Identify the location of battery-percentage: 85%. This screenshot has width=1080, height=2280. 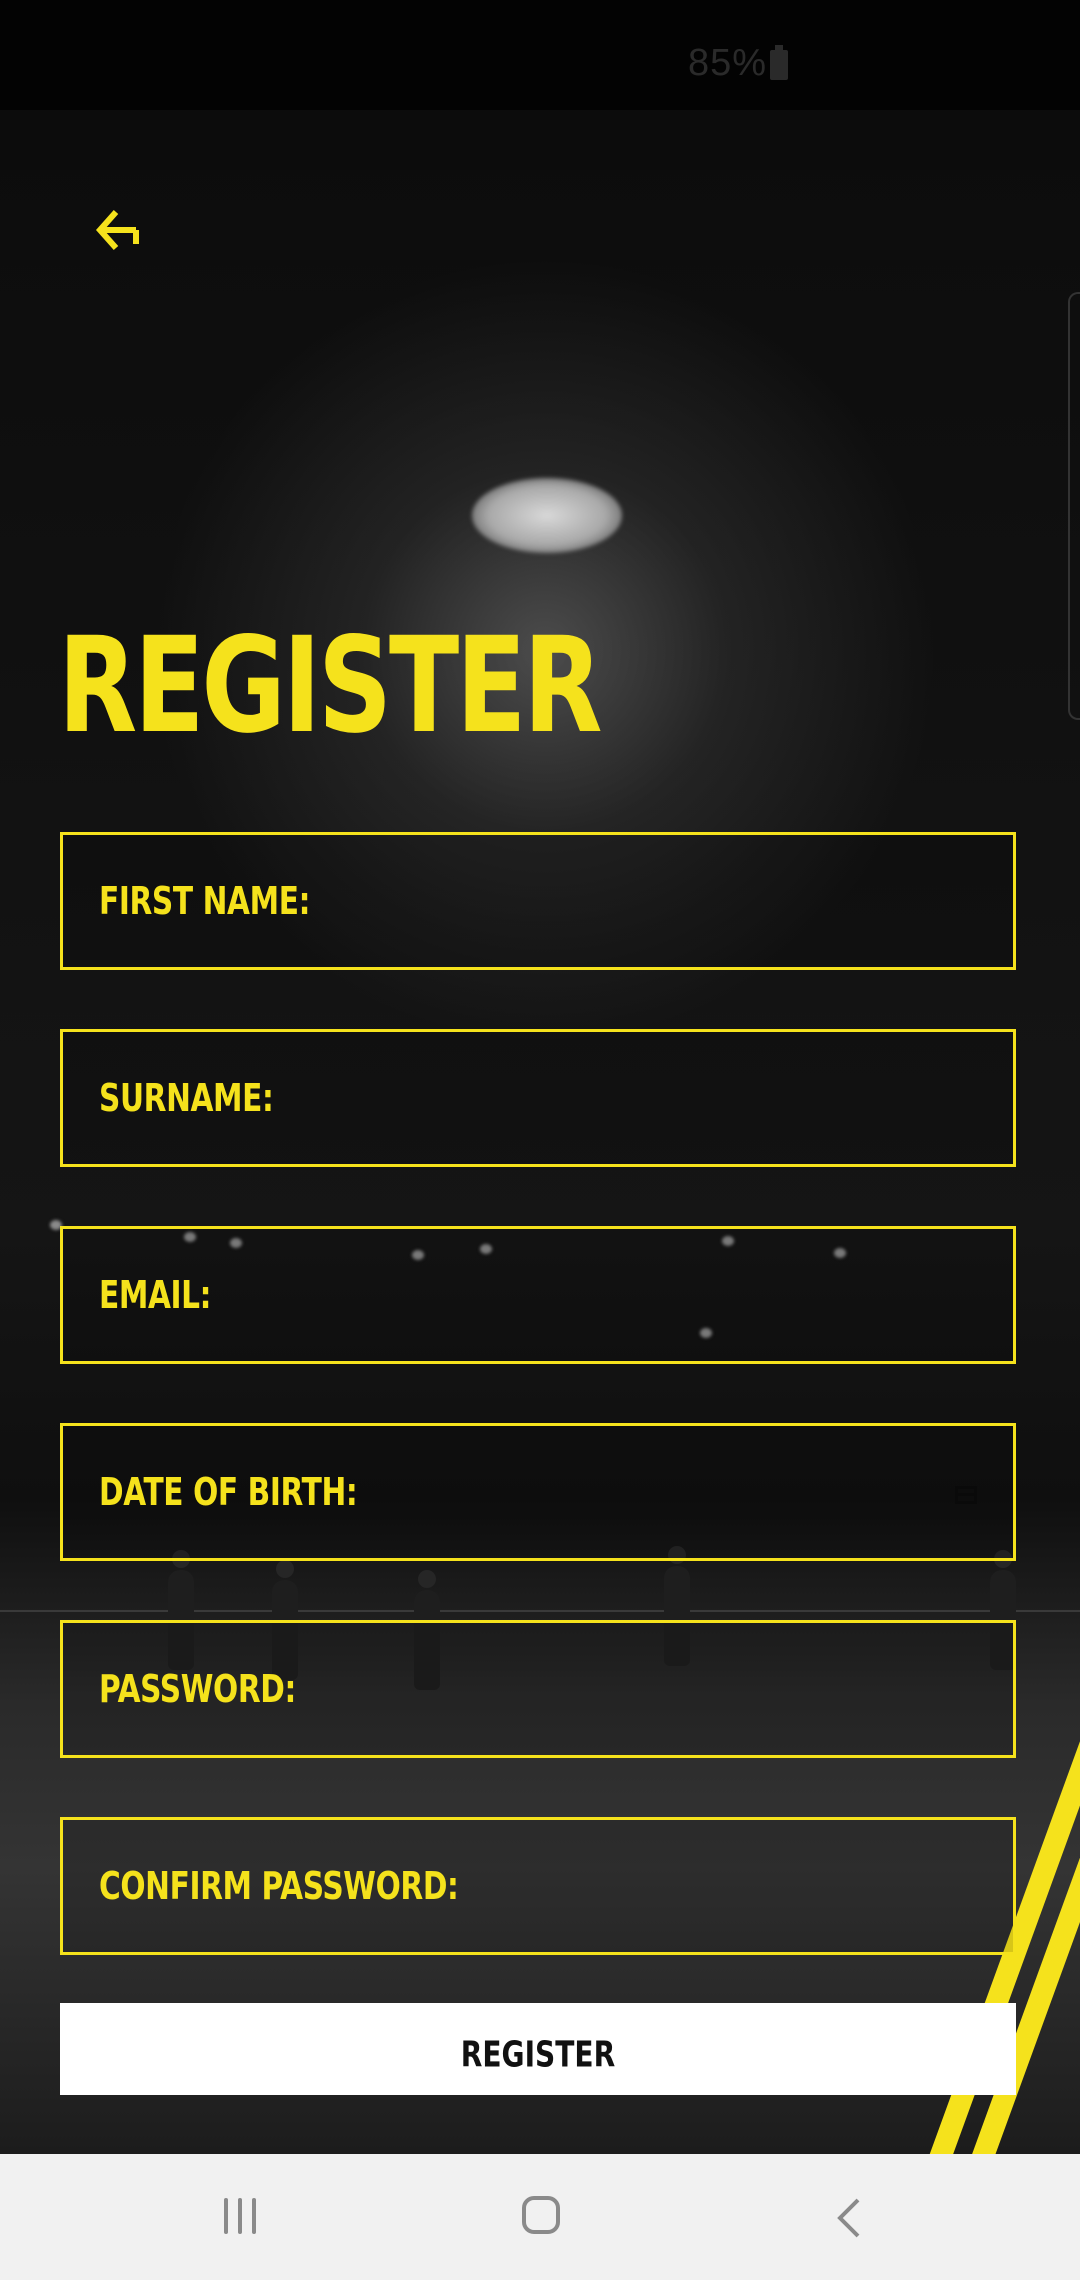
(728, 63).